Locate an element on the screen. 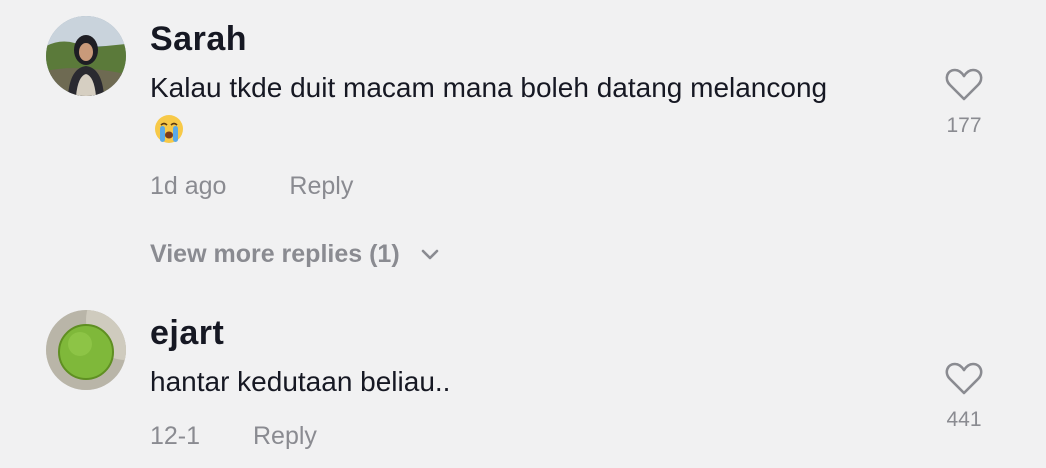  username: Sarah is located at coordinates (198, 39).